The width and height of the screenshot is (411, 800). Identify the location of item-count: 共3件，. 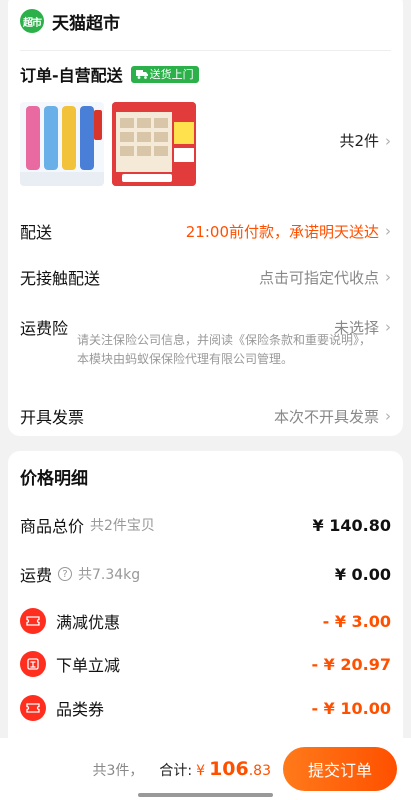
(118, 771).